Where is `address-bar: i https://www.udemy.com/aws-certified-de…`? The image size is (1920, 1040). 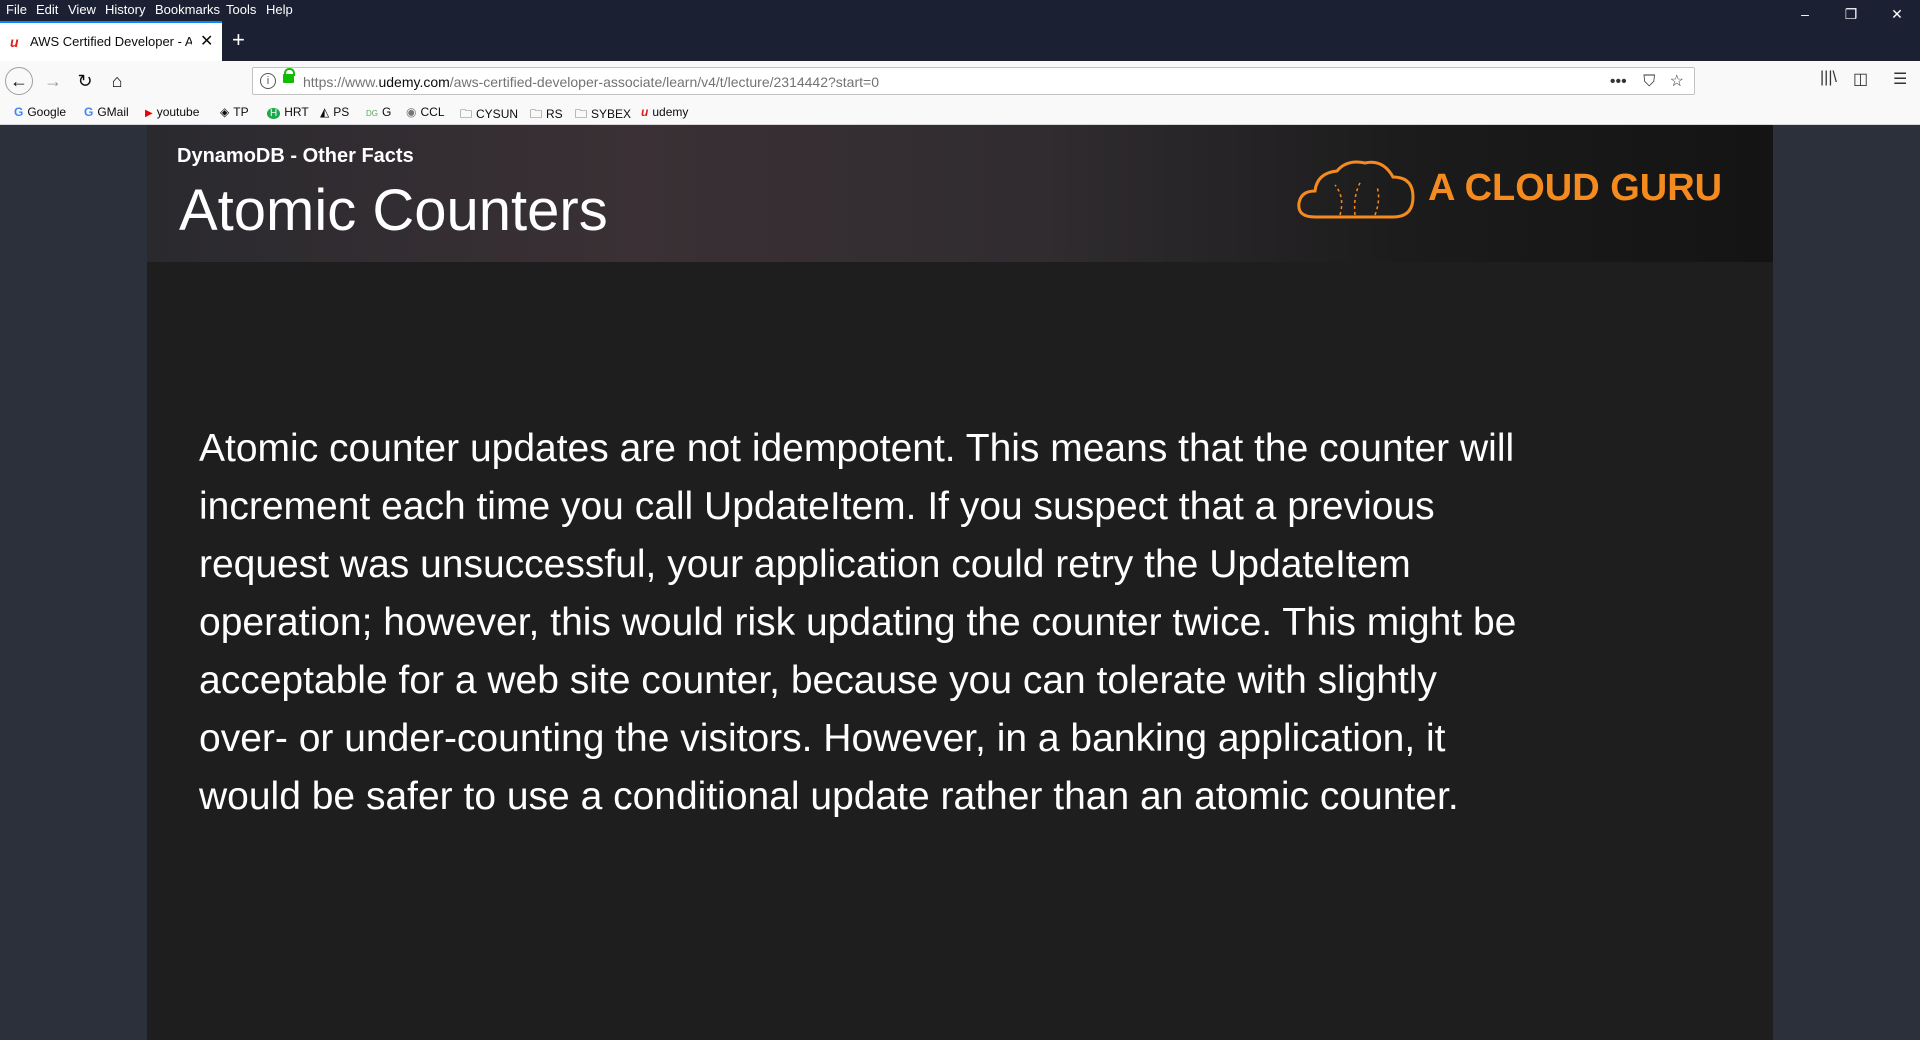
address-bar: i https://www.udemy.com/aws-certified-de… is located at coordinates (973, 81).